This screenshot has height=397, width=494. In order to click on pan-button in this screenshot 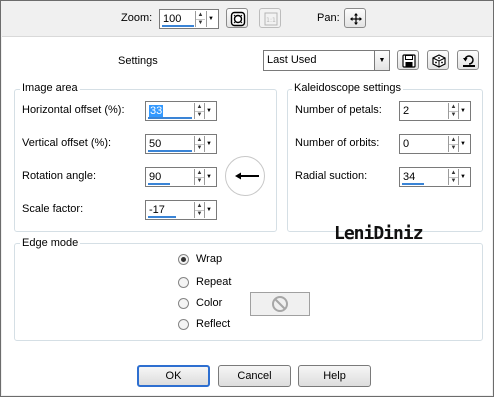, I will do `click(355, 18)`.